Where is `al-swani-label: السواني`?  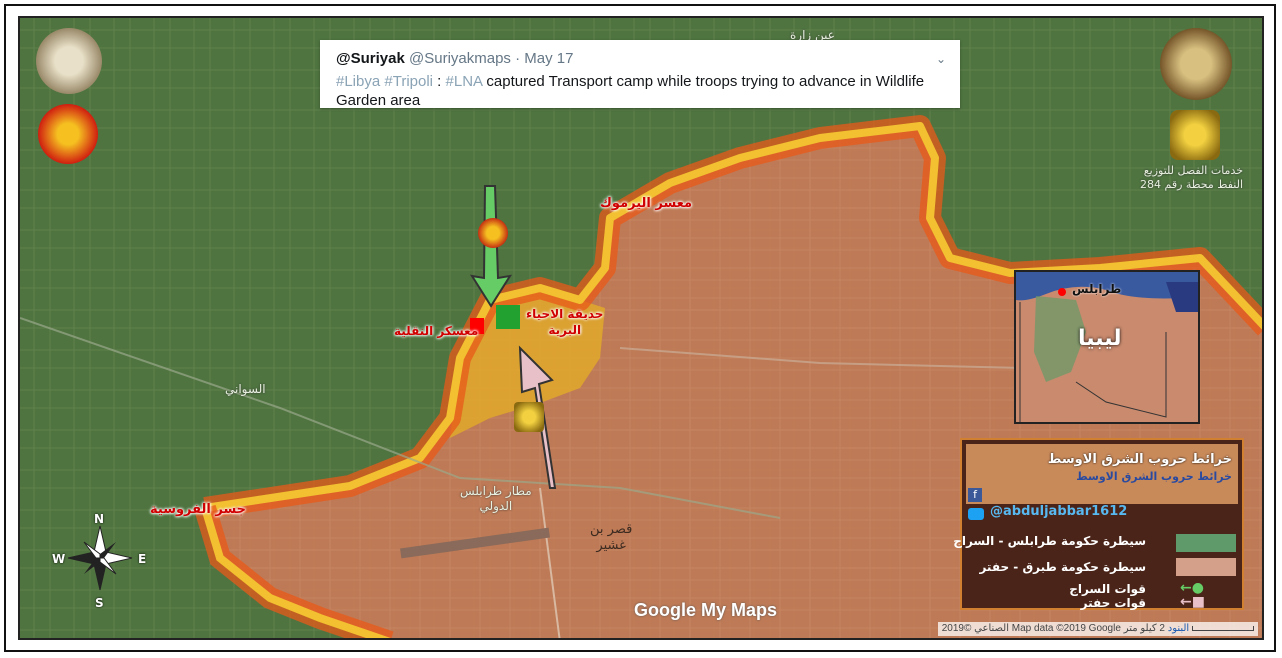 al-swani-label: السواني is located at coordinates (245, 389).